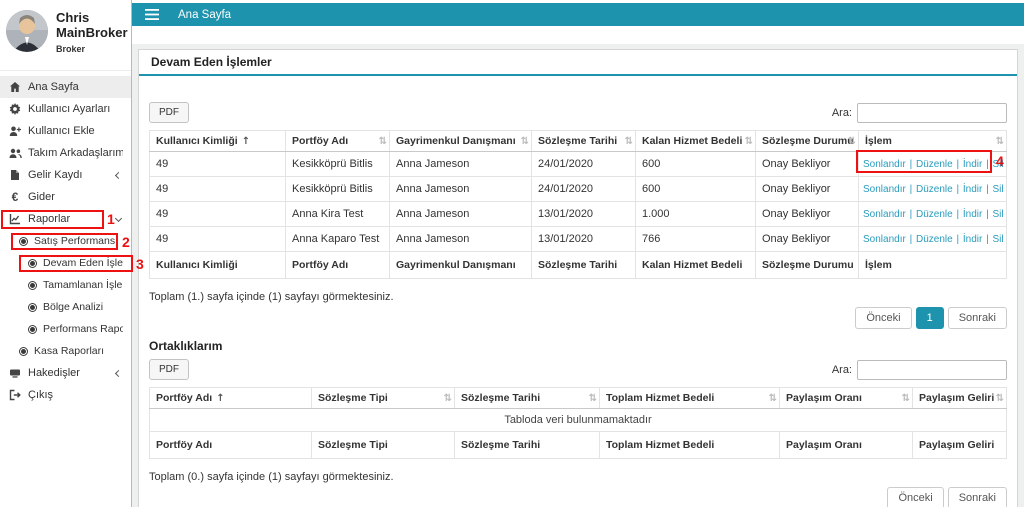  What do you see at coordinates (65, 395) in the screenshot?
I see `sidebar-item-cikis: Çıkış` at bounding box center [65, 395].